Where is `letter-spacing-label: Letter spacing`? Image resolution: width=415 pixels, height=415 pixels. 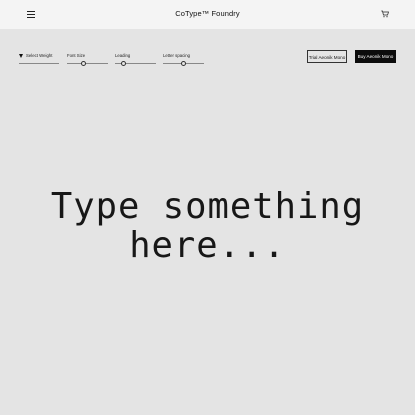
letter-spacing-label: Letter spacing is located at coordinates (176, 55).